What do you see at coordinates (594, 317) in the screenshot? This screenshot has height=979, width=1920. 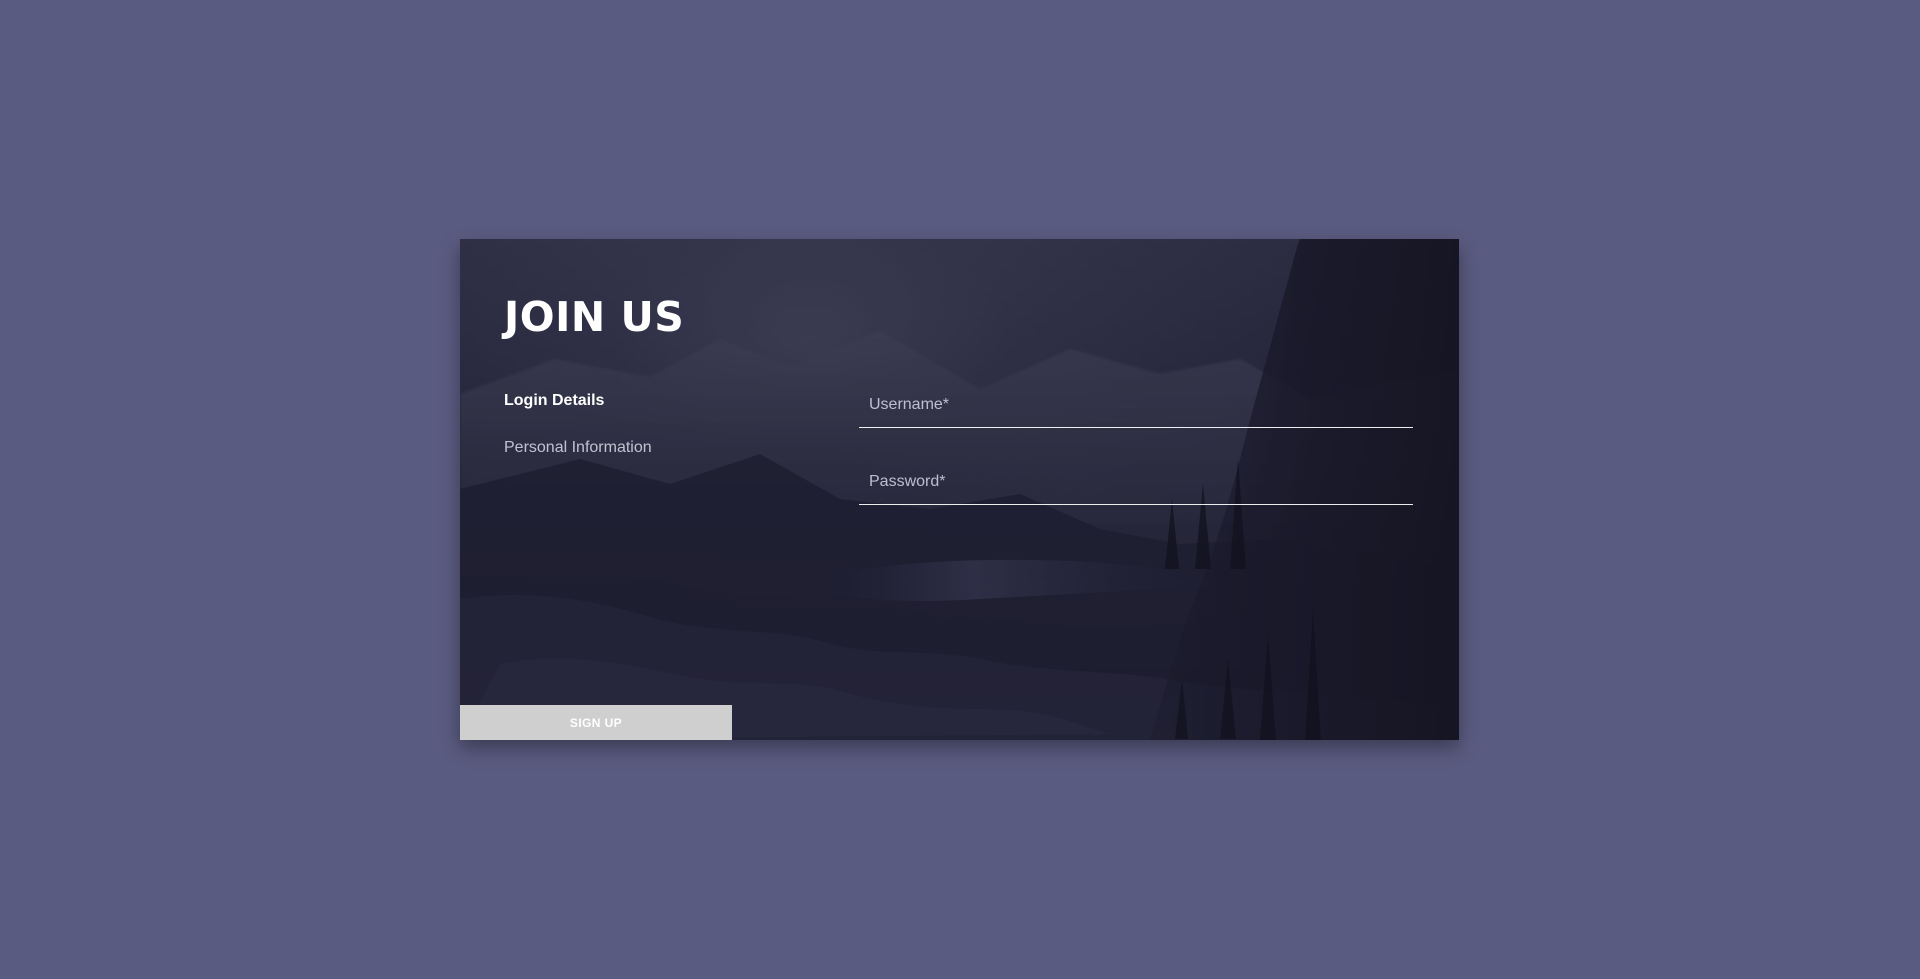 I see `page-title: JOIN US` at bounding box center [594, 317].